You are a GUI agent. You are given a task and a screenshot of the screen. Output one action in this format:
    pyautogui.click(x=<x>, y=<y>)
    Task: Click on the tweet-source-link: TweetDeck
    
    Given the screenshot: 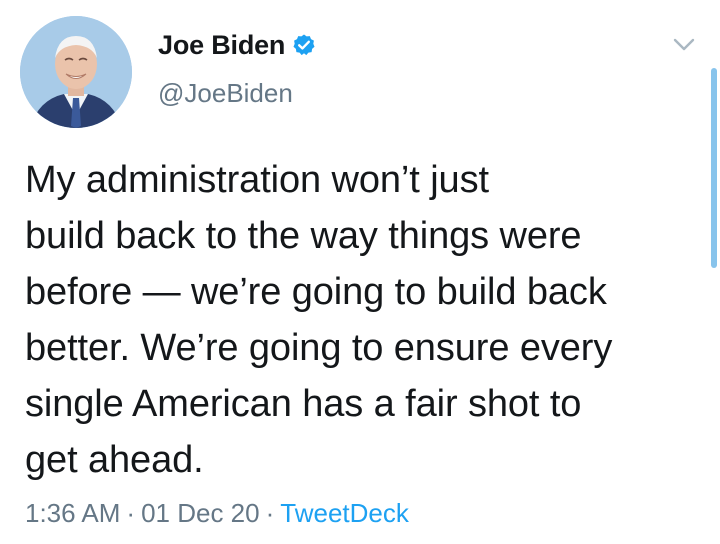 What is the action you would take?
    pyautogui.click(x=344, y=513)
    